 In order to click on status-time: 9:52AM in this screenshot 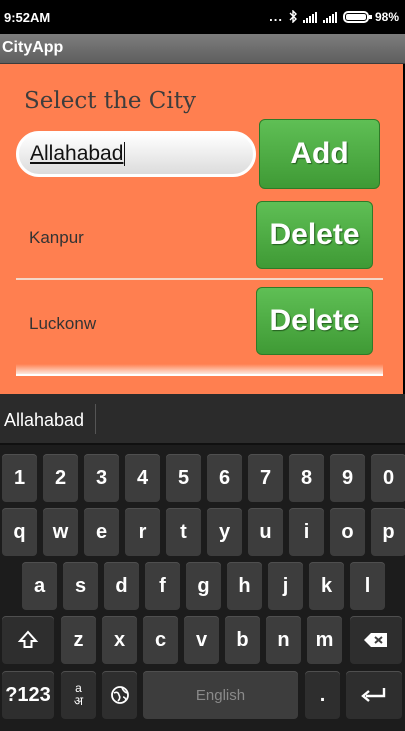, I will do `click(27, 17)`.